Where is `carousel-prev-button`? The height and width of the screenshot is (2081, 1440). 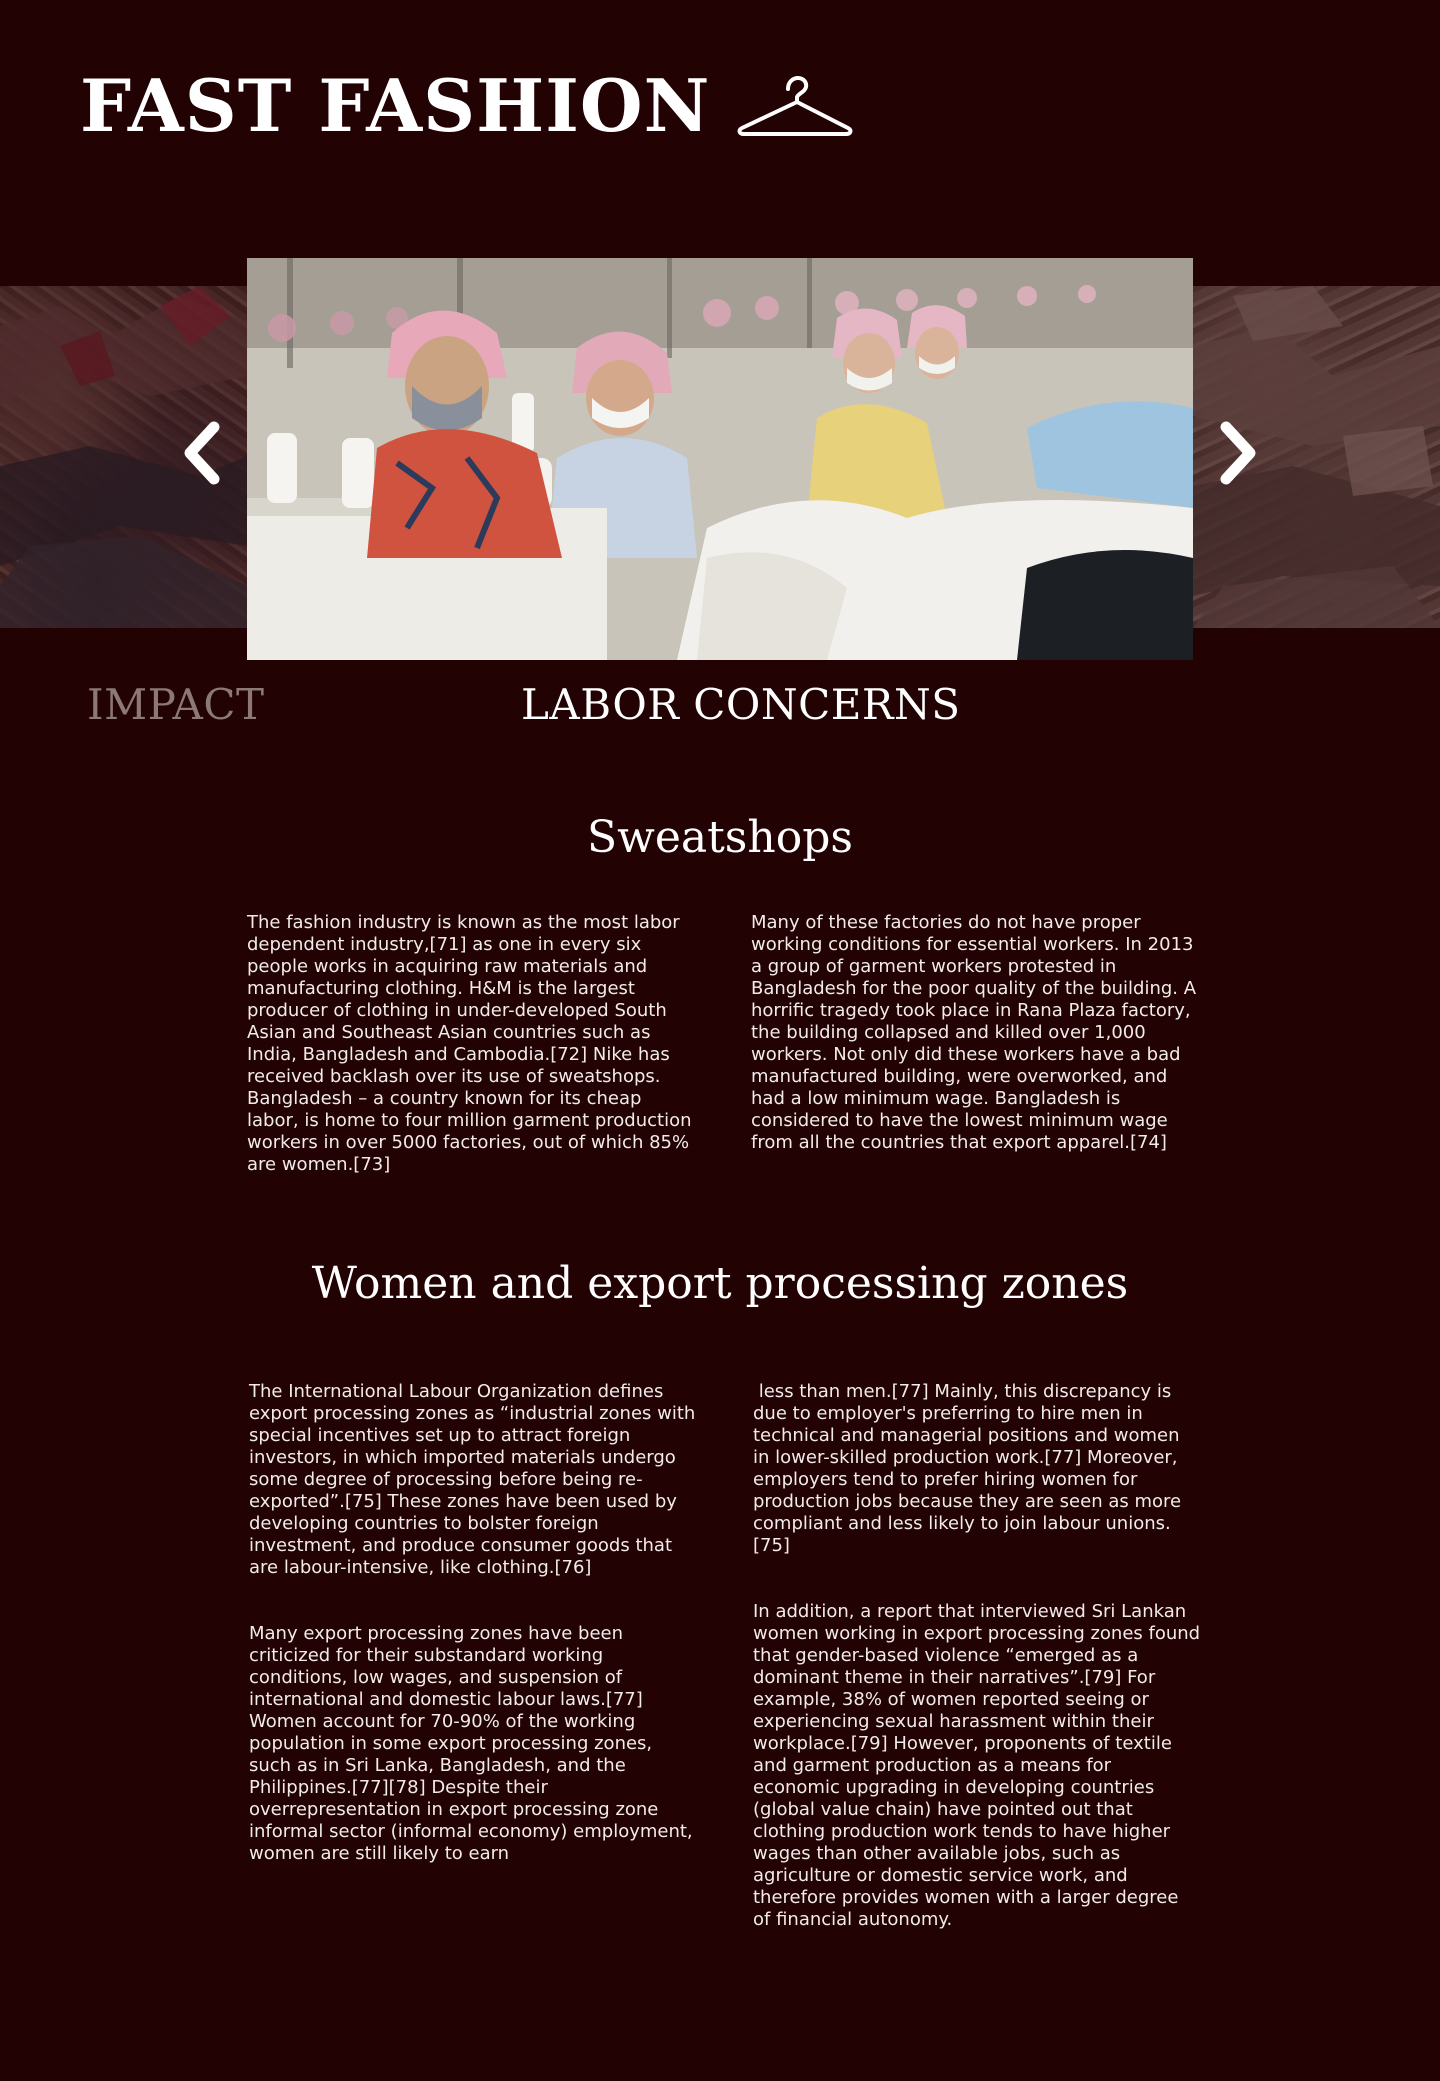
carousel-prev-button is located at coordinates (203, 453).